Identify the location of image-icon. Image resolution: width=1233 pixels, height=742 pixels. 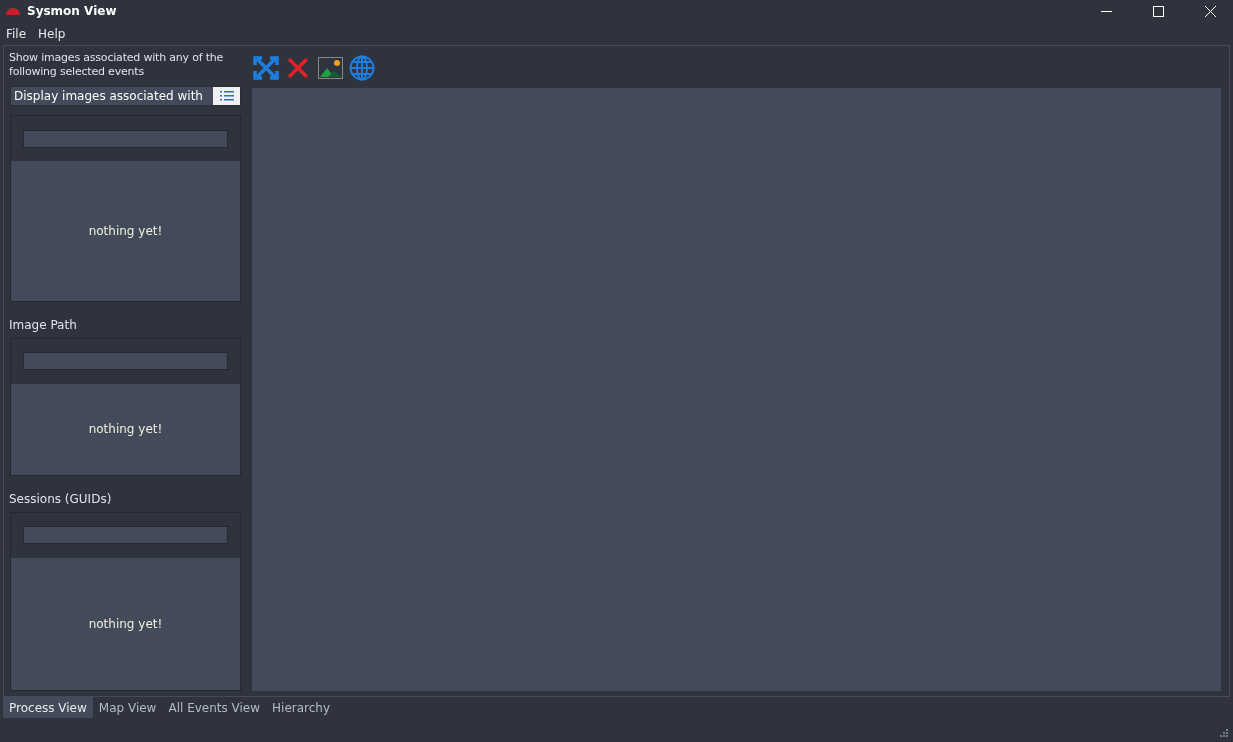
(330, 68).